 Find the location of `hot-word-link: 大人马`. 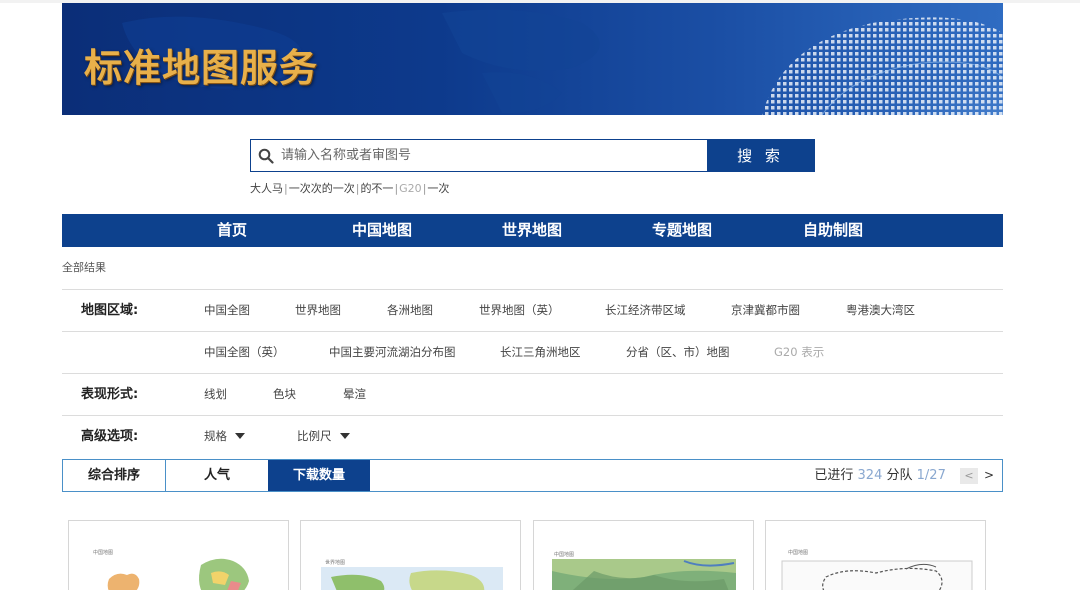

hot-word-link: 大人马 is located at coordinates (266, 188).